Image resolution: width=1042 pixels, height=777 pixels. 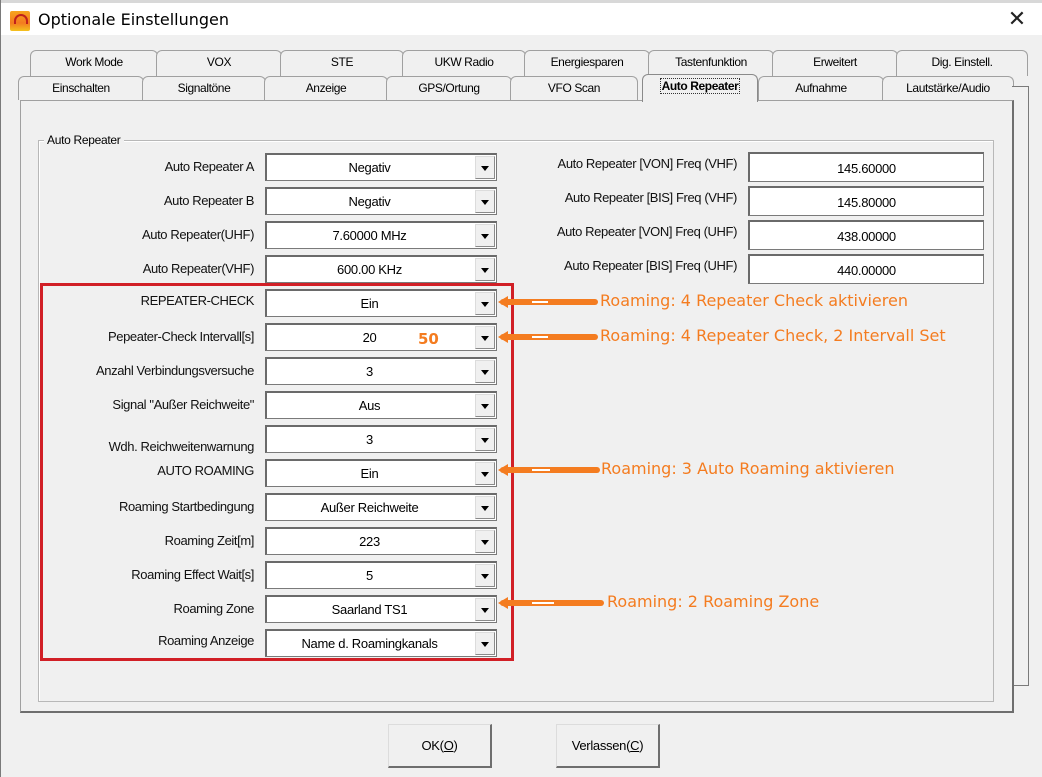 I want to click on input-auto-repeater-bis-freq-uhf: 440.00000, so click(x=866, y=269).